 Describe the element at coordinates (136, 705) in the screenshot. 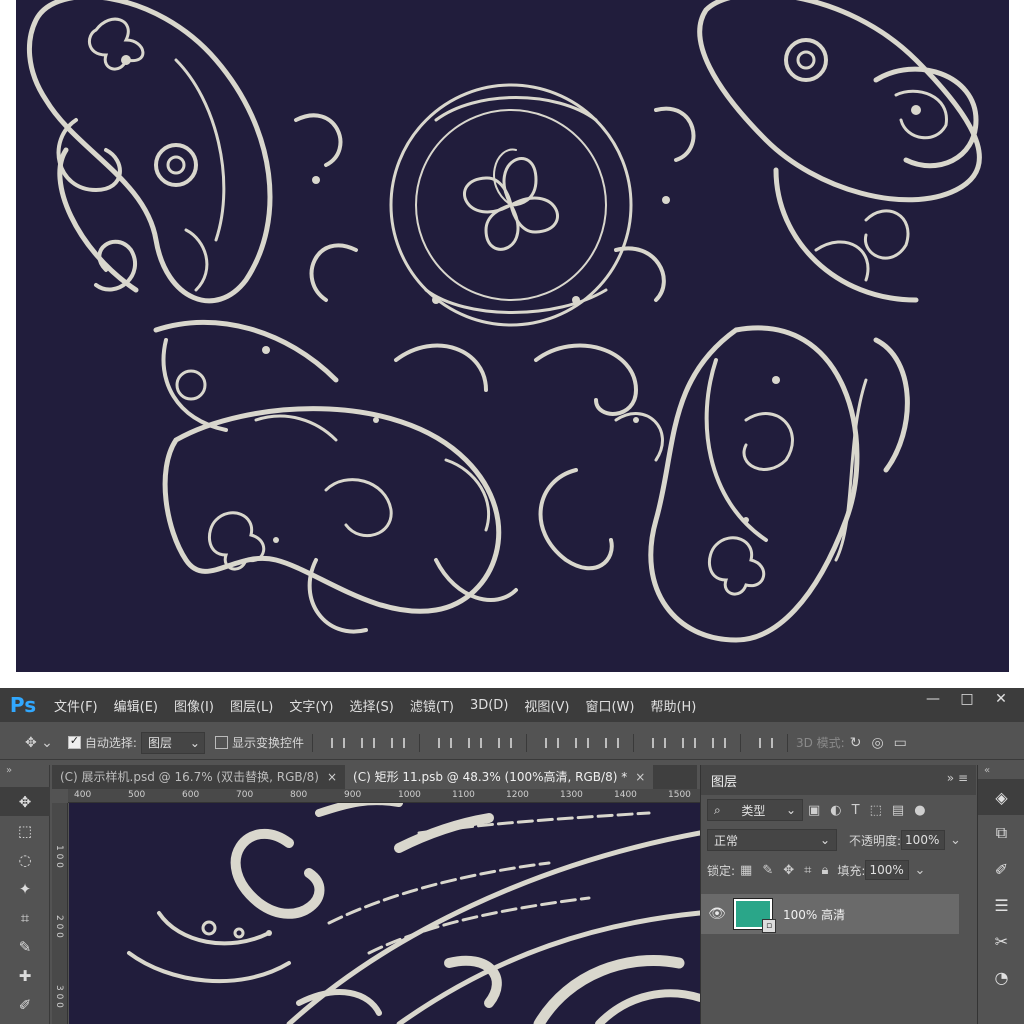

I see `menu-edit: 编辑(E)` at that location.